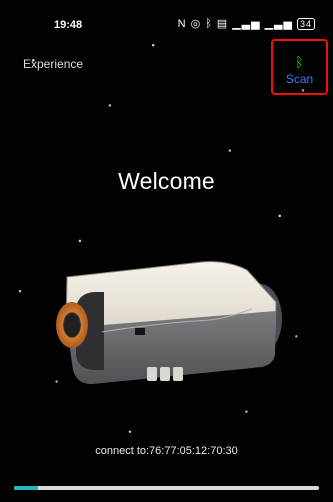  I want to click on alarm-icon: ◎, so click(196, 24).